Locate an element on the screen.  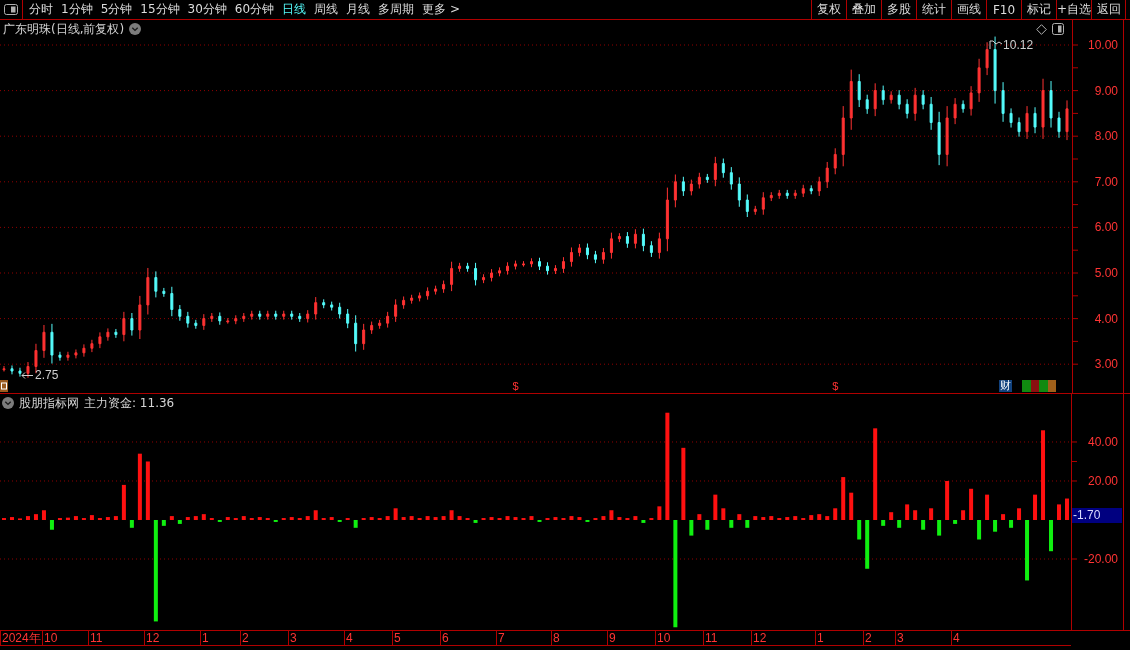
toolbar-button: +自选 is located at coordinates (1073, 9).